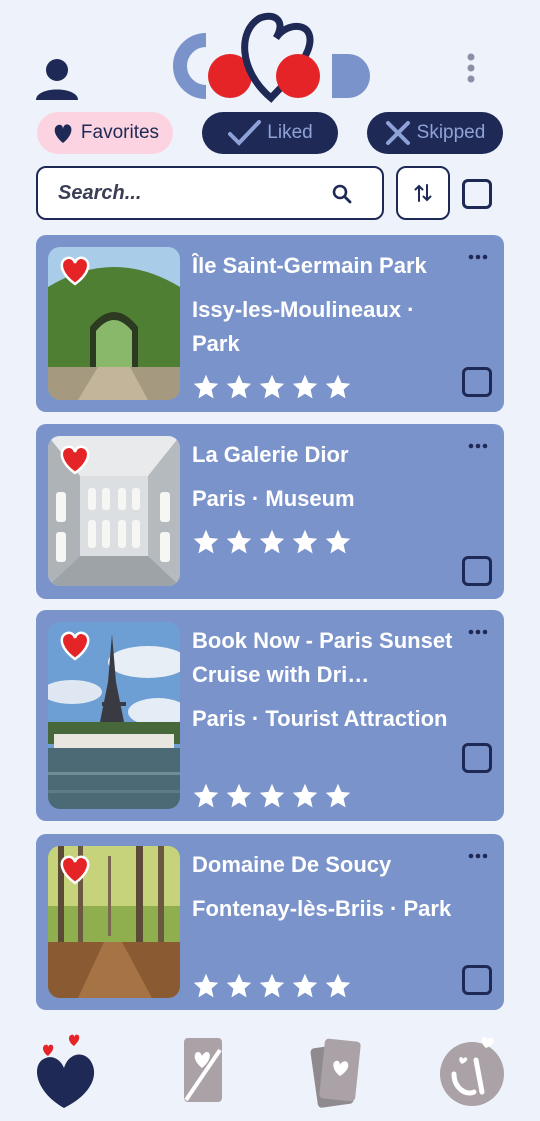 This screenshot has height=1121, width=540. What do you see at coordinates (471, 68) in the screenshot?
I see `more-vertical-icon` at bounding box center [471, 68].